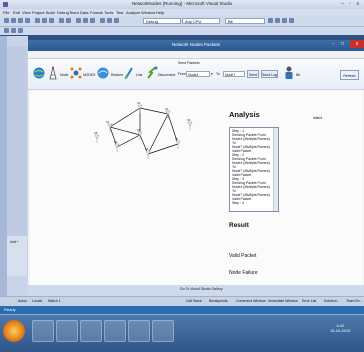  I want to click on from-chevron-down-icon: ▾, so click(212, 74).